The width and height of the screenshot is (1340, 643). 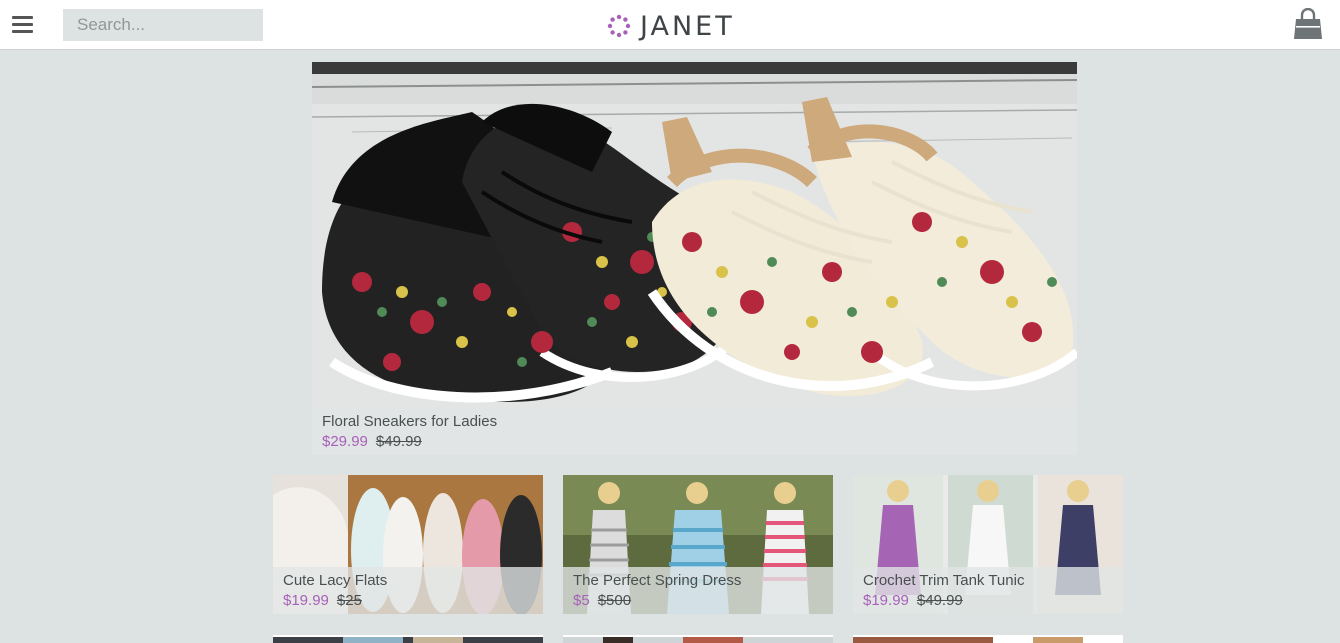 I want to click on brand-logo: JANET, so click(x=671, y=26).